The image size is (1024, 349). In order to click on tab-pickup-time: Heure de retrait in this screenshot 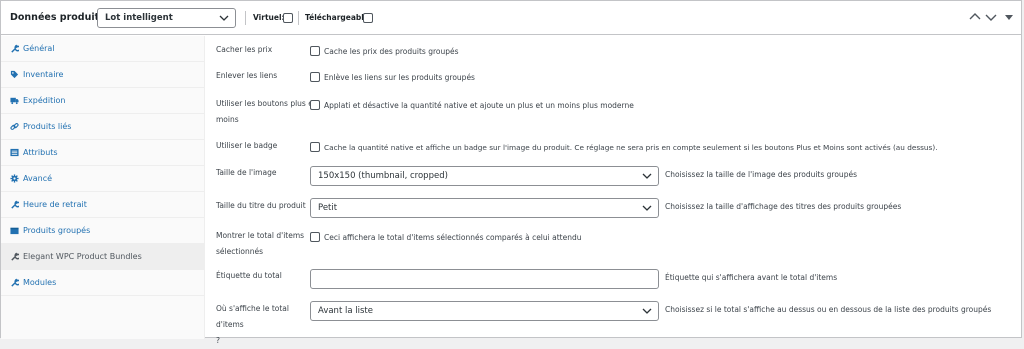, I will do `click(103, 205)`.